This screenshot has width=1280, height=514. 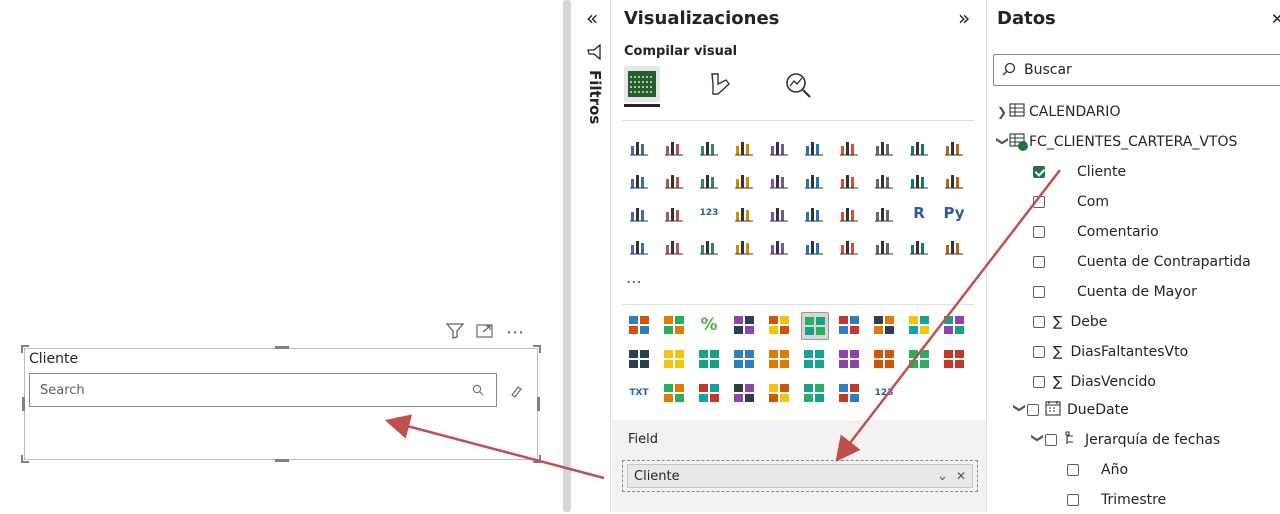 What do you see at coordinates (709, 359) in the screenshot?
I see `custom-13-icon` at bounding box center [709, 359].